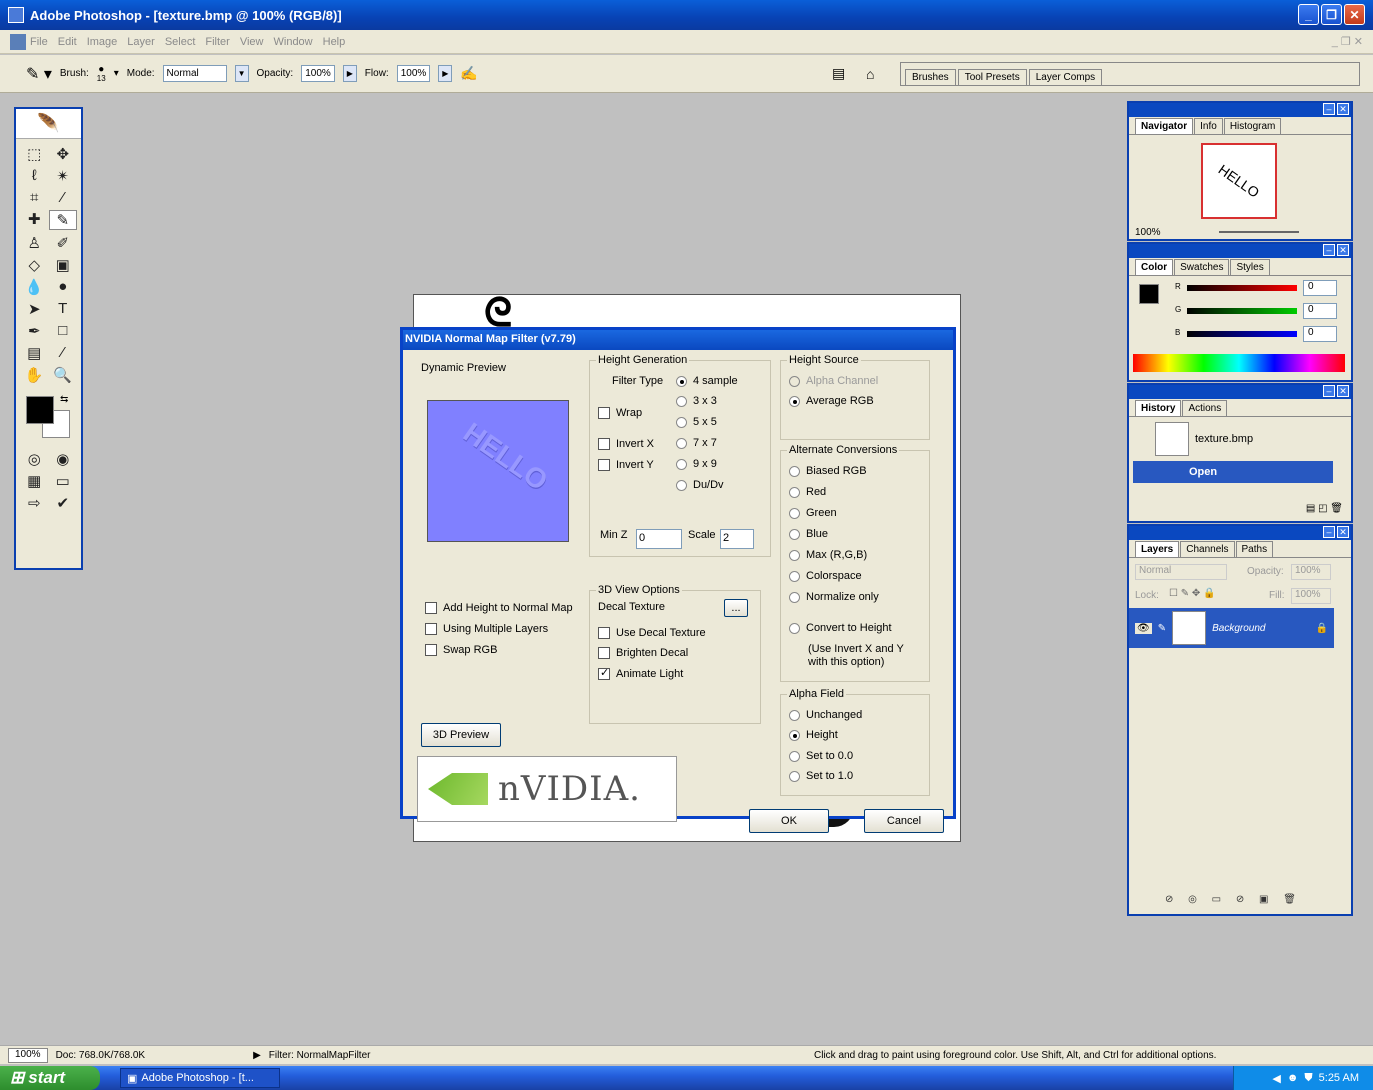 The image size is (1373, 1090). Describe the element at coordinates (63, 287) in the screenshot. I see `dodge-tool-icon: ●` at that location.